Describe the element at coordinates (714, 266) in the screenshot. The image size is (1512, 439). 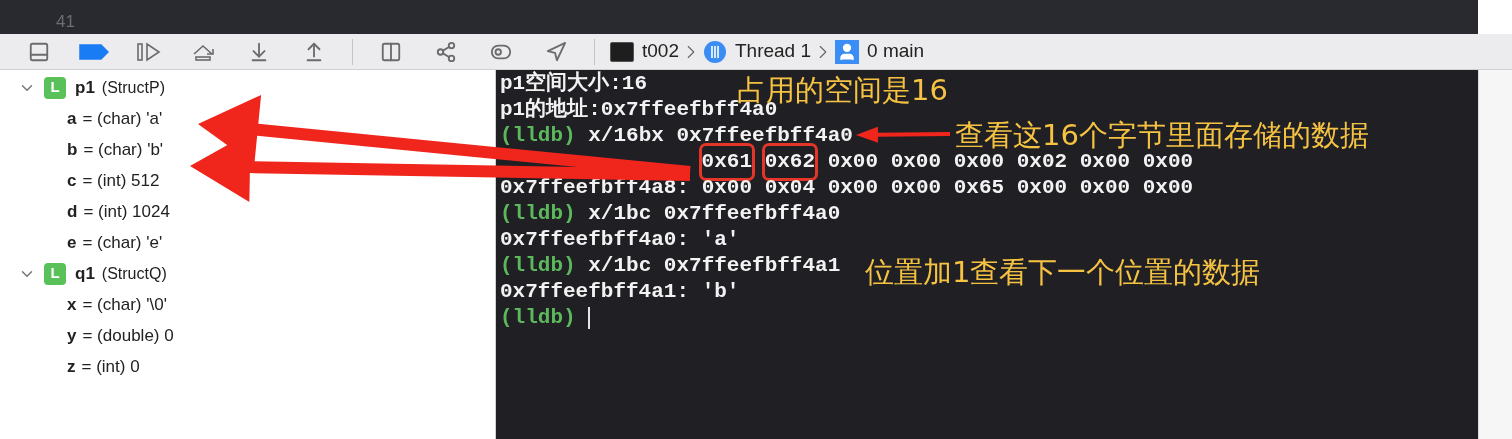
I see `console-command: x/1bc 0x7ffeefbff4a1` at that location.